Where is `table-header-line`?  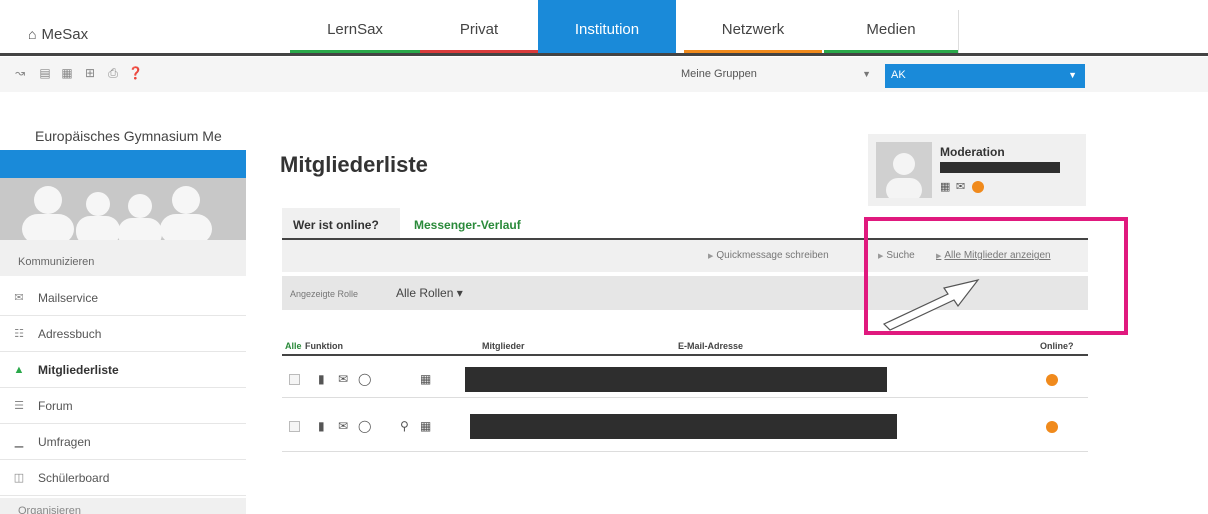
table-header-line is located at coordinates (685, 355).